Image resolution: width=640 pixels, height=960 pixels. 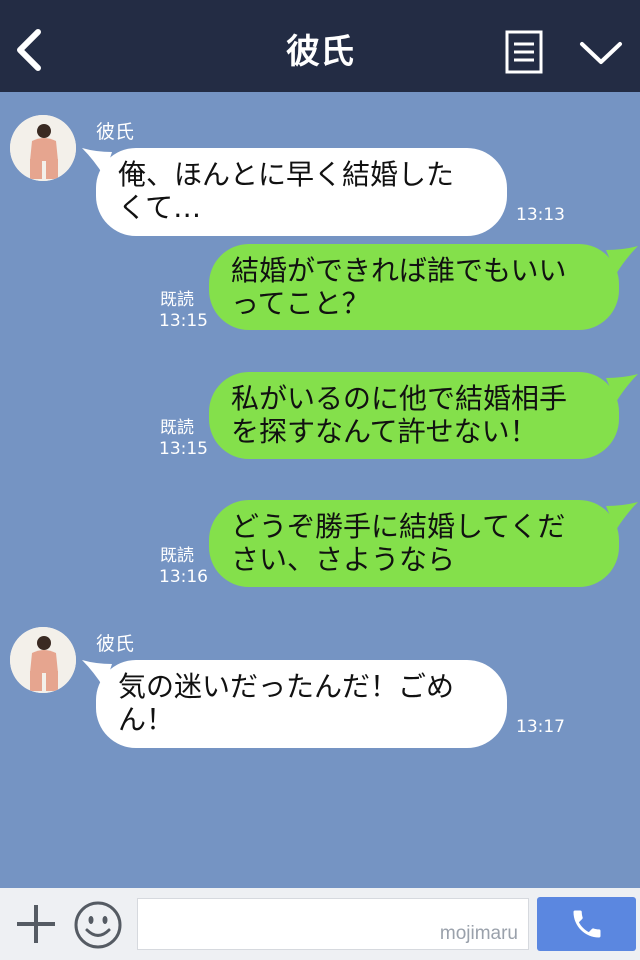 I want to click on message-bubble: 結婚ができれば誰でもいい ってこと？, so click(x=414, y=287).